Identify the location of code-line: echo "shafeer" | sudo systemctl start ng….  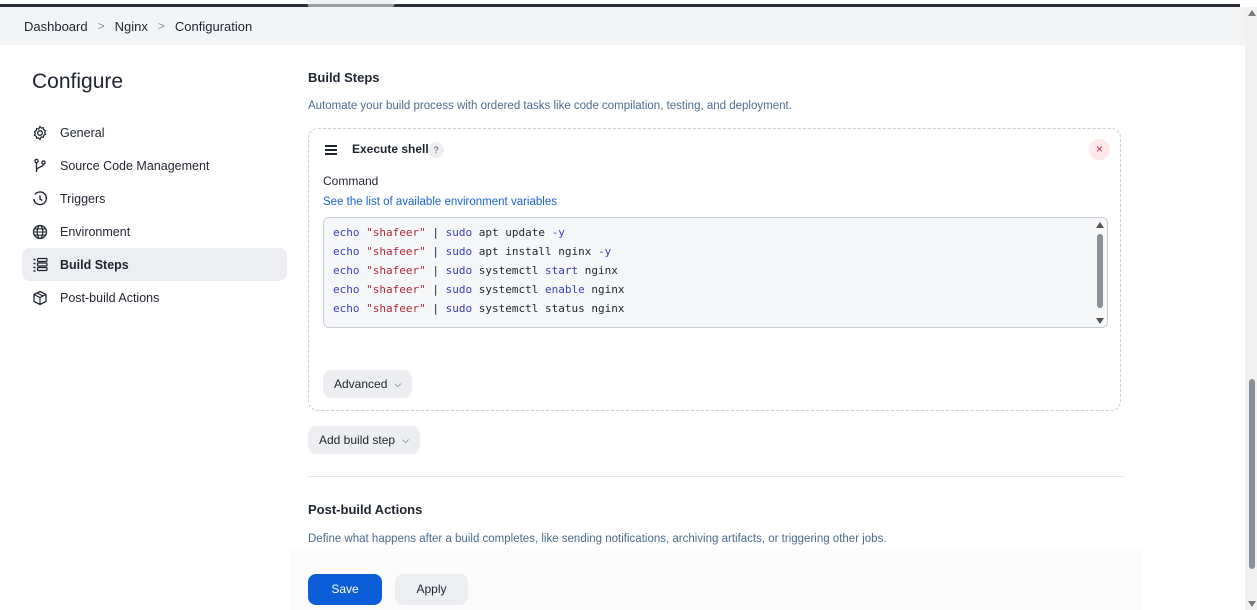
(475, 270).